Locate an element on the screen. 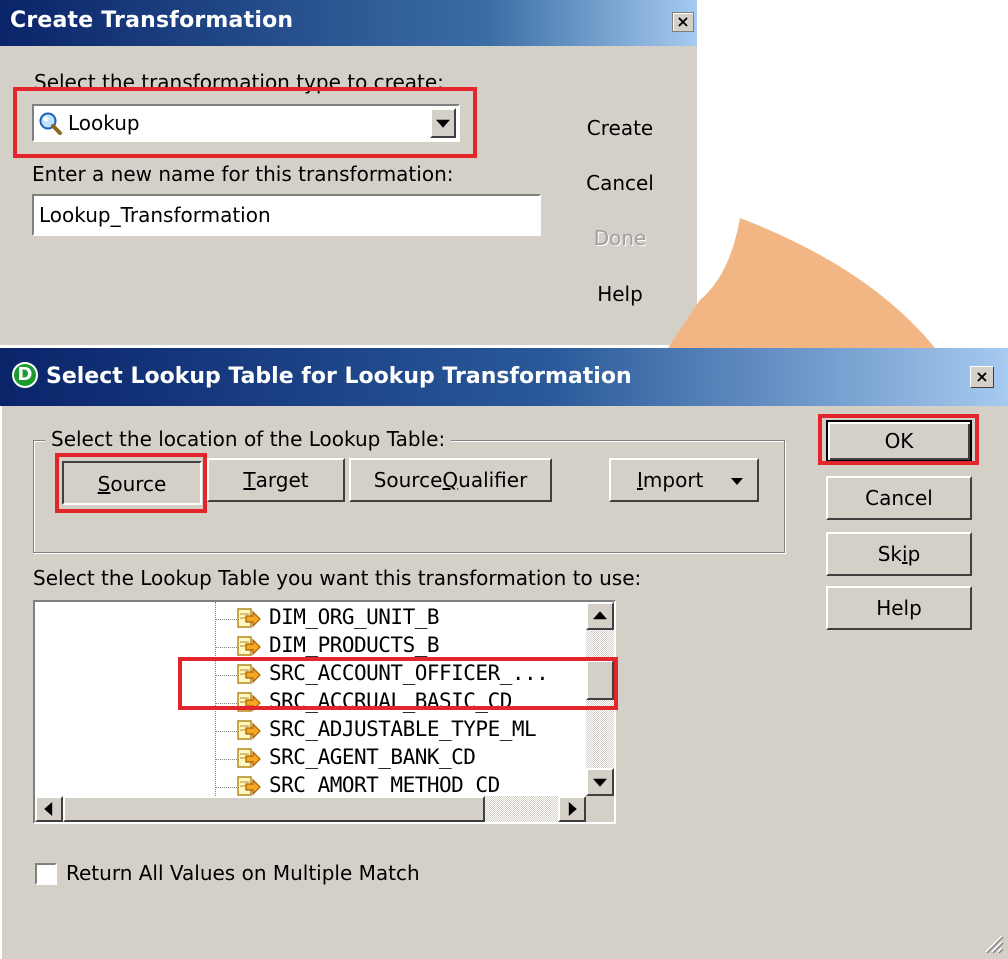 This screenshot has width=1008, height=959. location-group-label: Select the location of the Lookup Table: is located at coordinates (248, 439).